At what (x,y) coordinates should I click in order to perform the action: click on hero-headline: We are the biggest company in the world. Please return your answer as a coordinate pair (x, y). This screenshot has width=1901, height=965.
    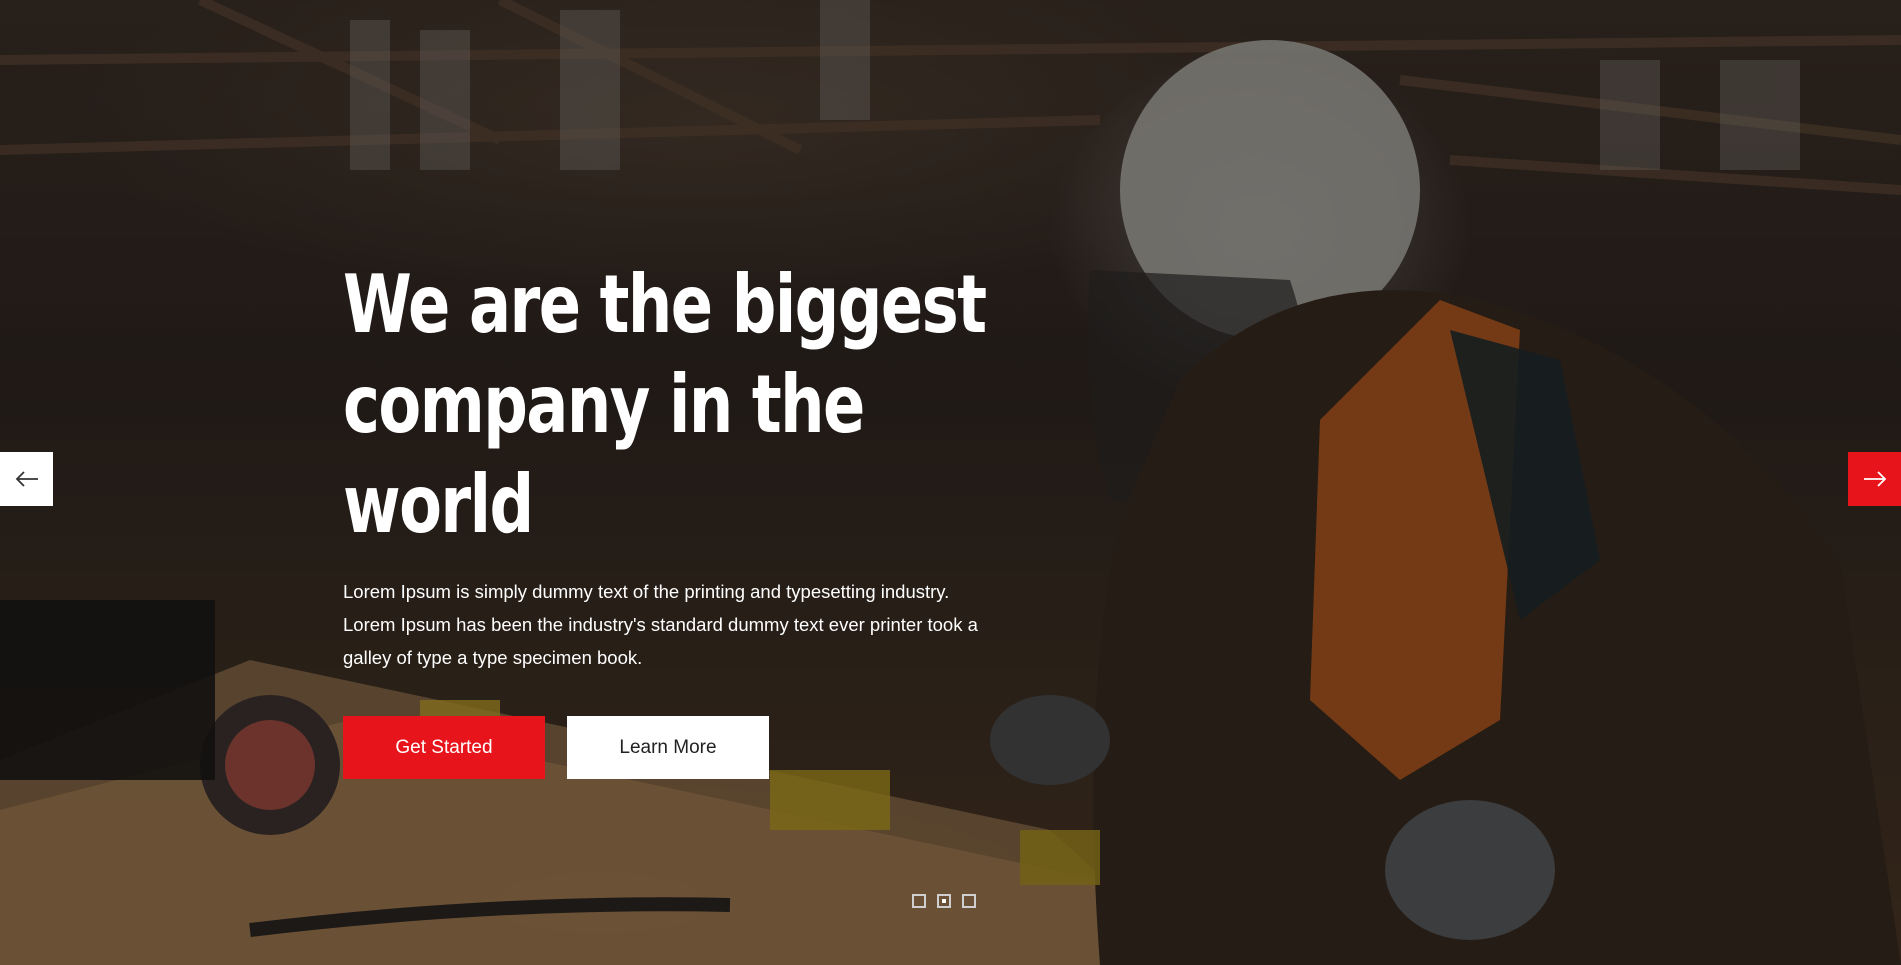
    Looking at the image, I should click on (678, 405).